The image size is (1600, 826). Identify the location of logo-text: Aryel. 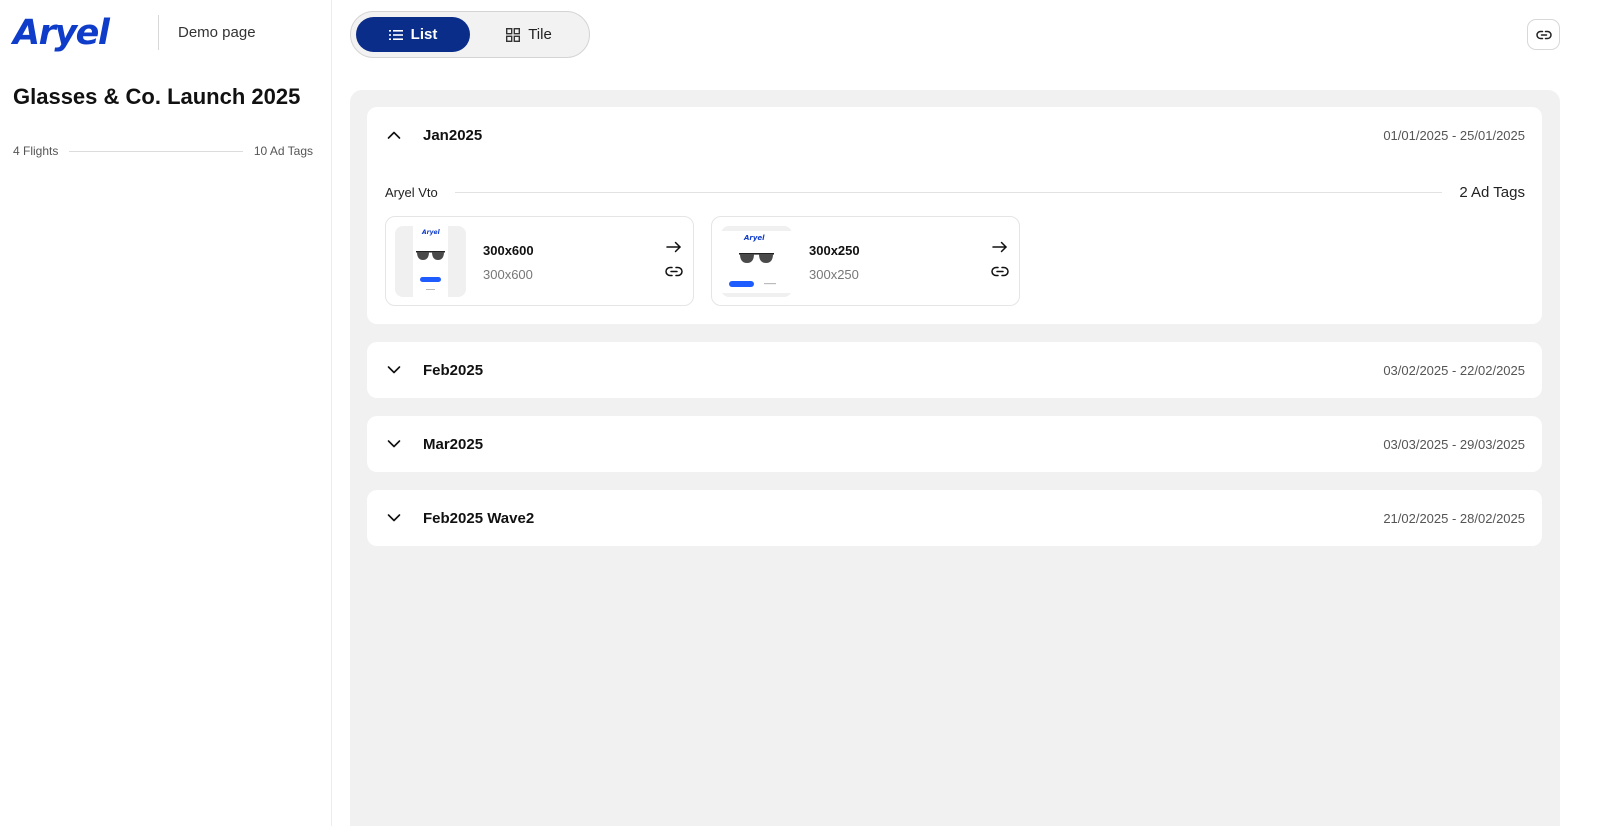
(61, 32).